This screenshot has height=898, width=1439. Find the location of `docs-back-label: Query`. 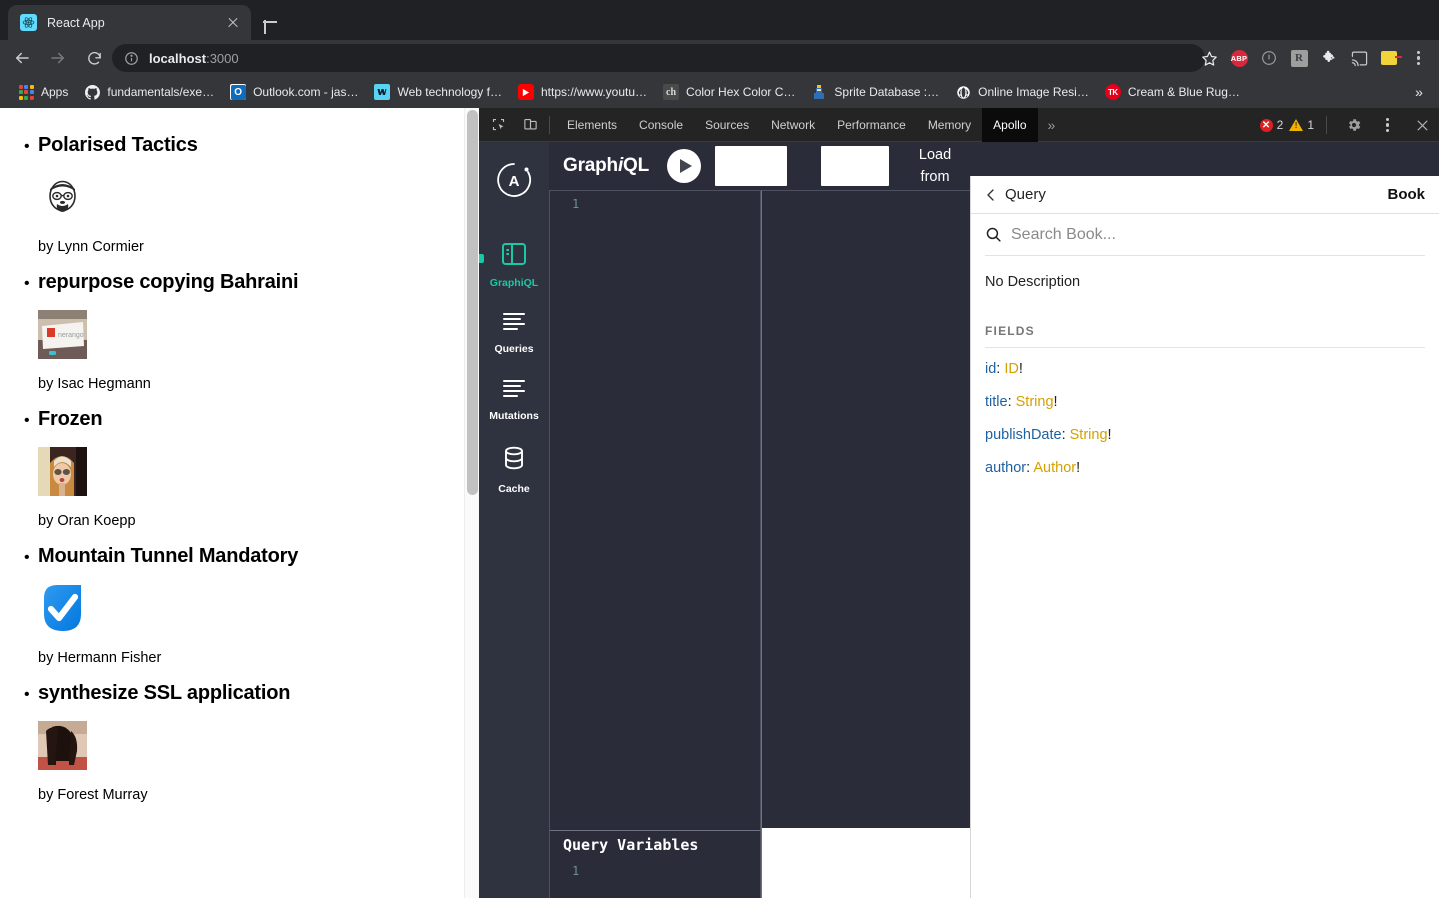

docs-back-label: Query is located at coordinates (1025, 194).